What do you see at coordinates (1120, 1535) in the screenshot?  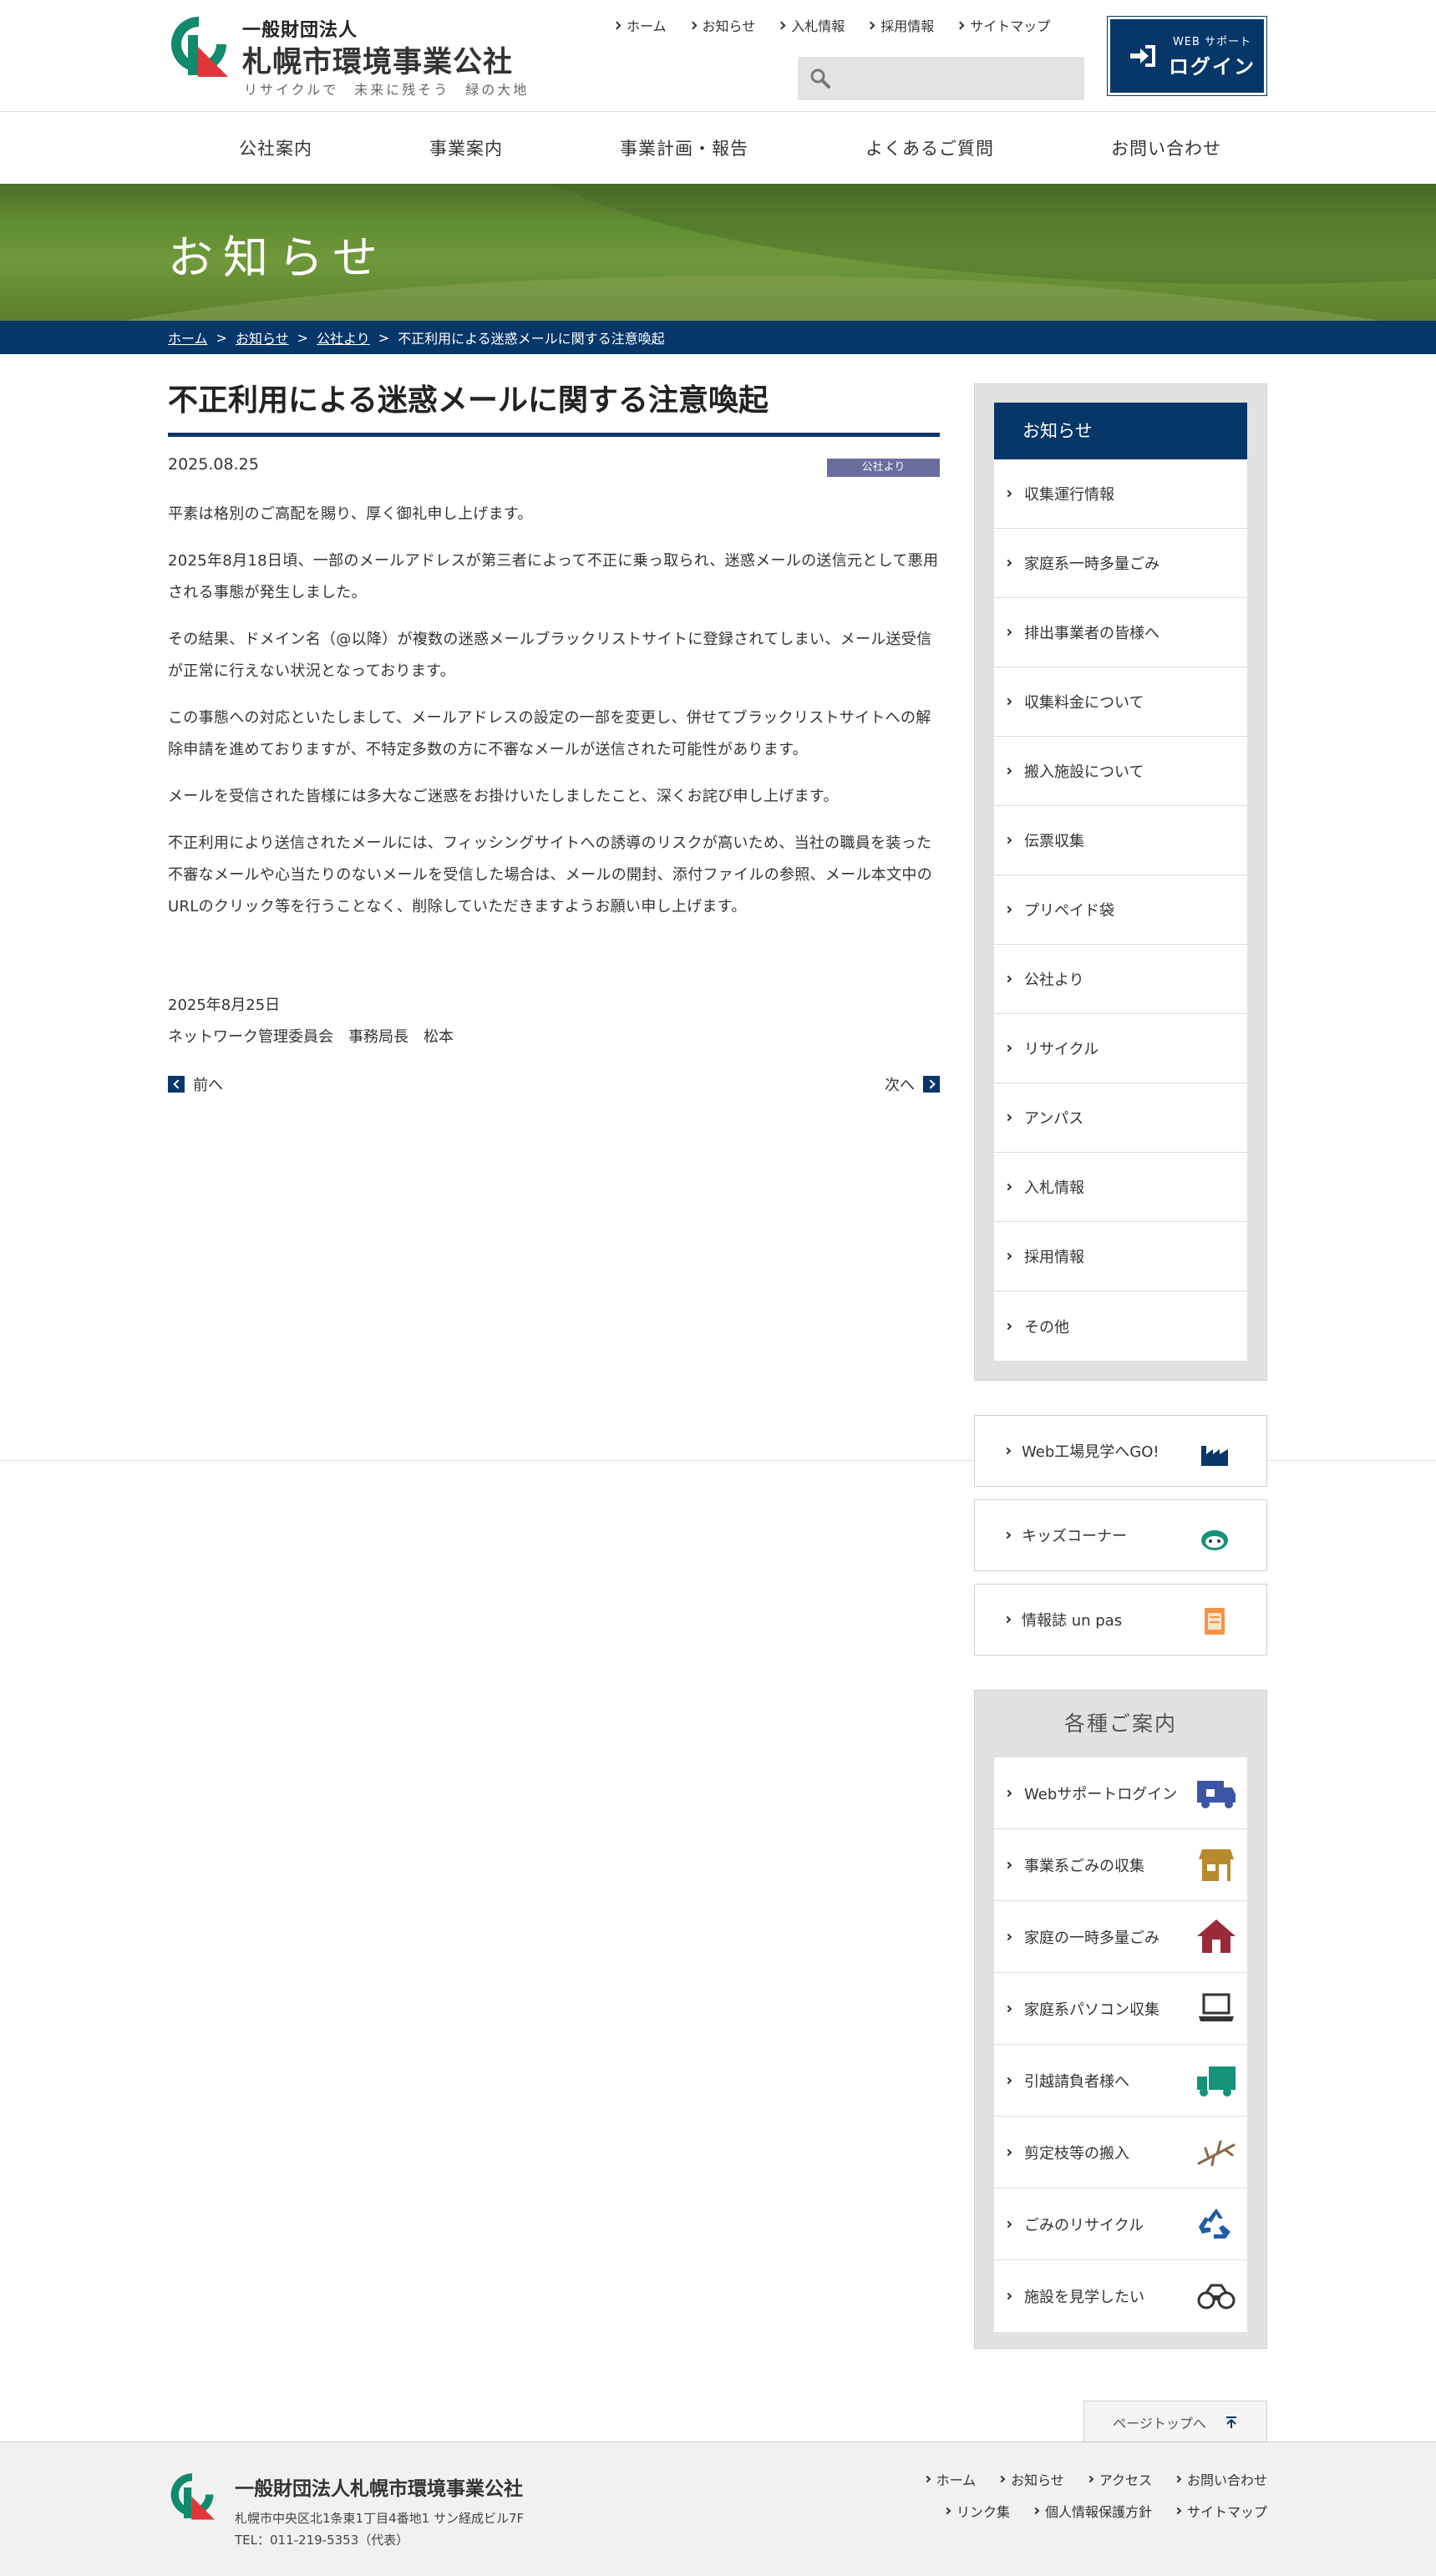 I see `kids-corner-button: キッズコーナー` at bounding box center [1120, 1535].